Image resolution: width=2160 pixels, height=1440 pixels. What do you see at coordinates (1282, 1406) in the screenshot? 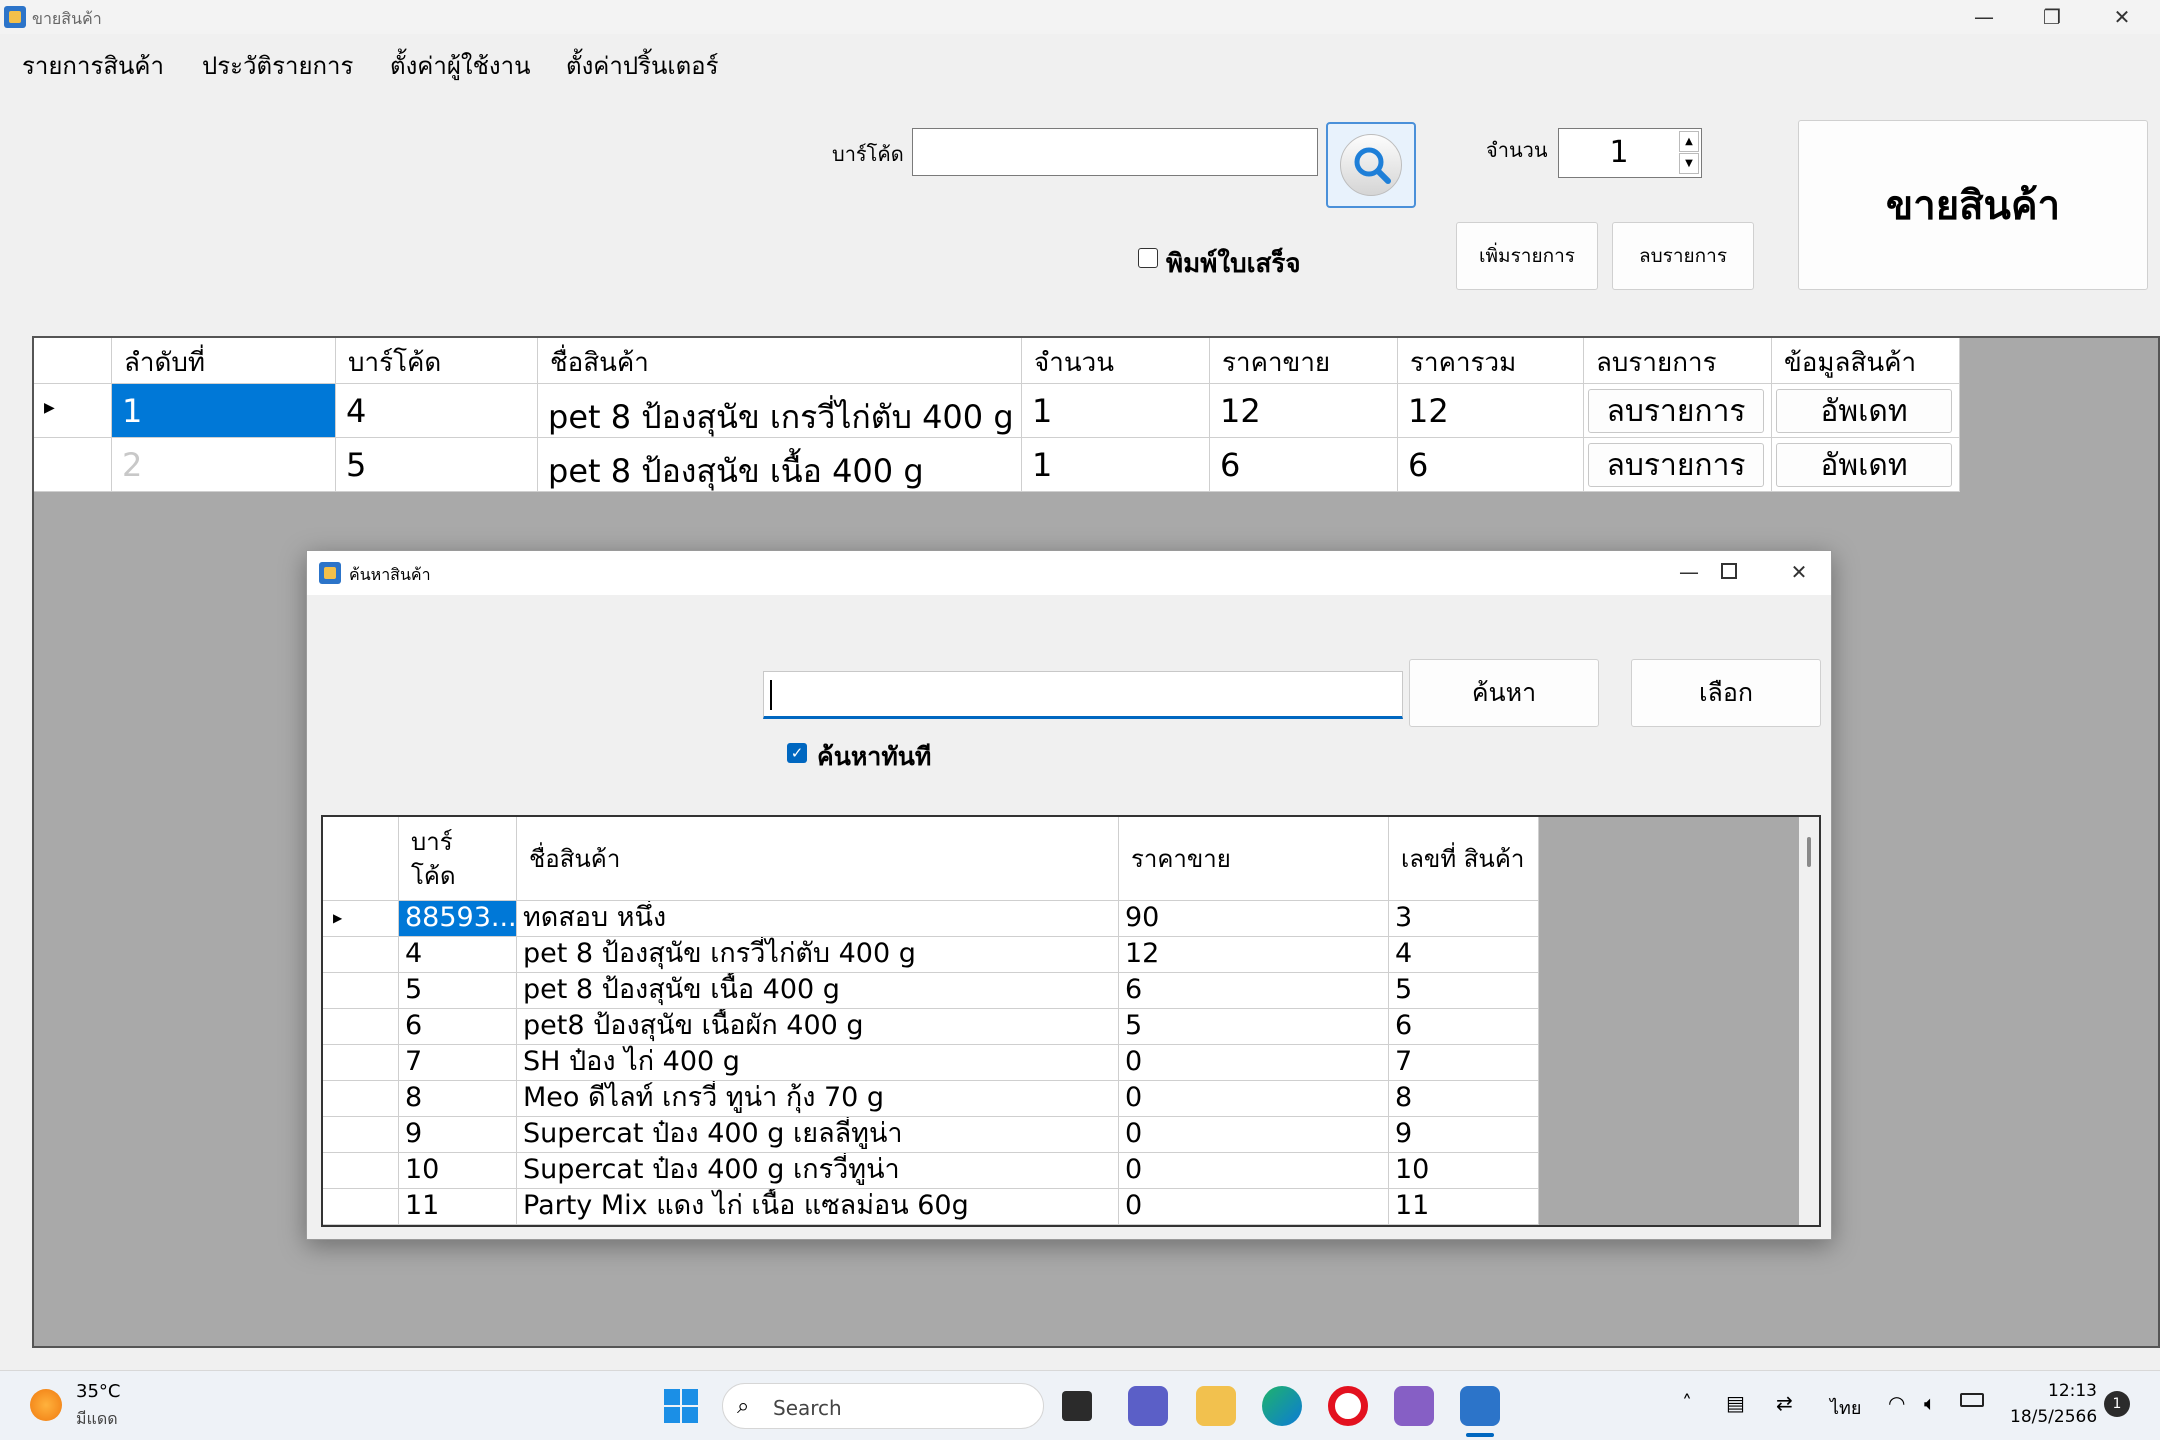
I see `edge-icon` at bounding box center [1282, 1406].